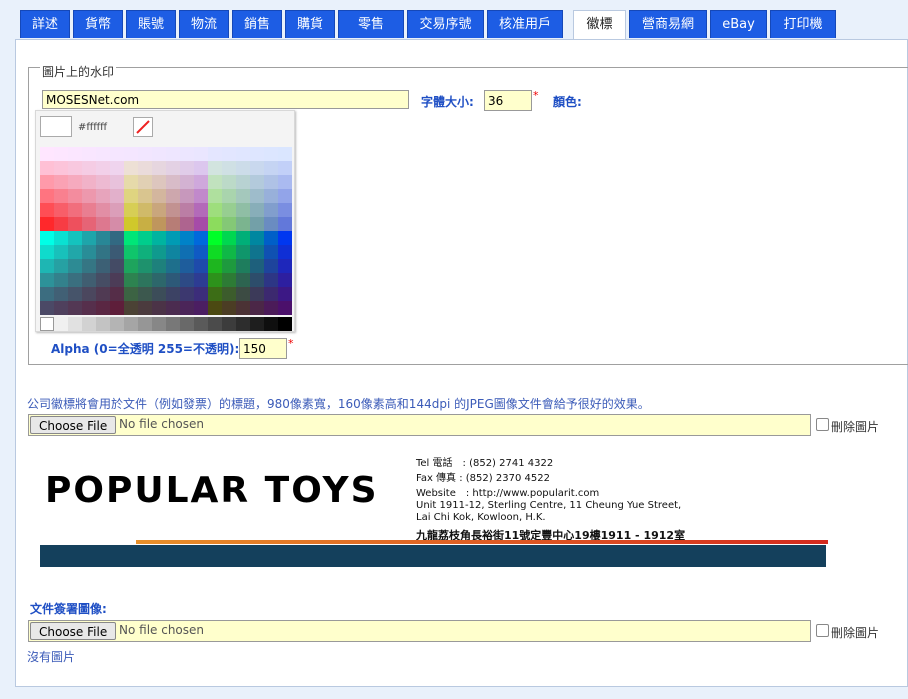 Image resolution: width=908 pixels, height=699 pixels. I want to click on logo-file-input: Choose File No file chosen, so click(419, 425).